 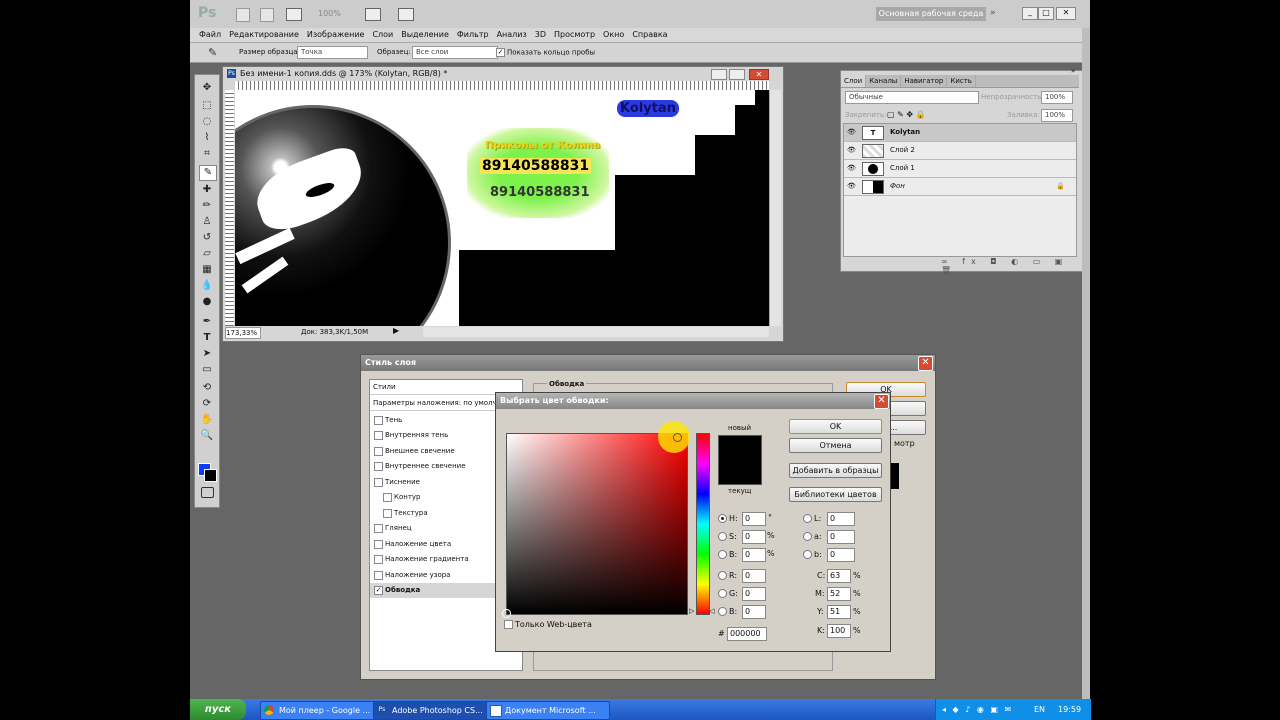 What do you see at coordinates (212, 52) in the screenshot?
I see `eyedropper-preset-icon: ✎` at bounding box center [212, 52].